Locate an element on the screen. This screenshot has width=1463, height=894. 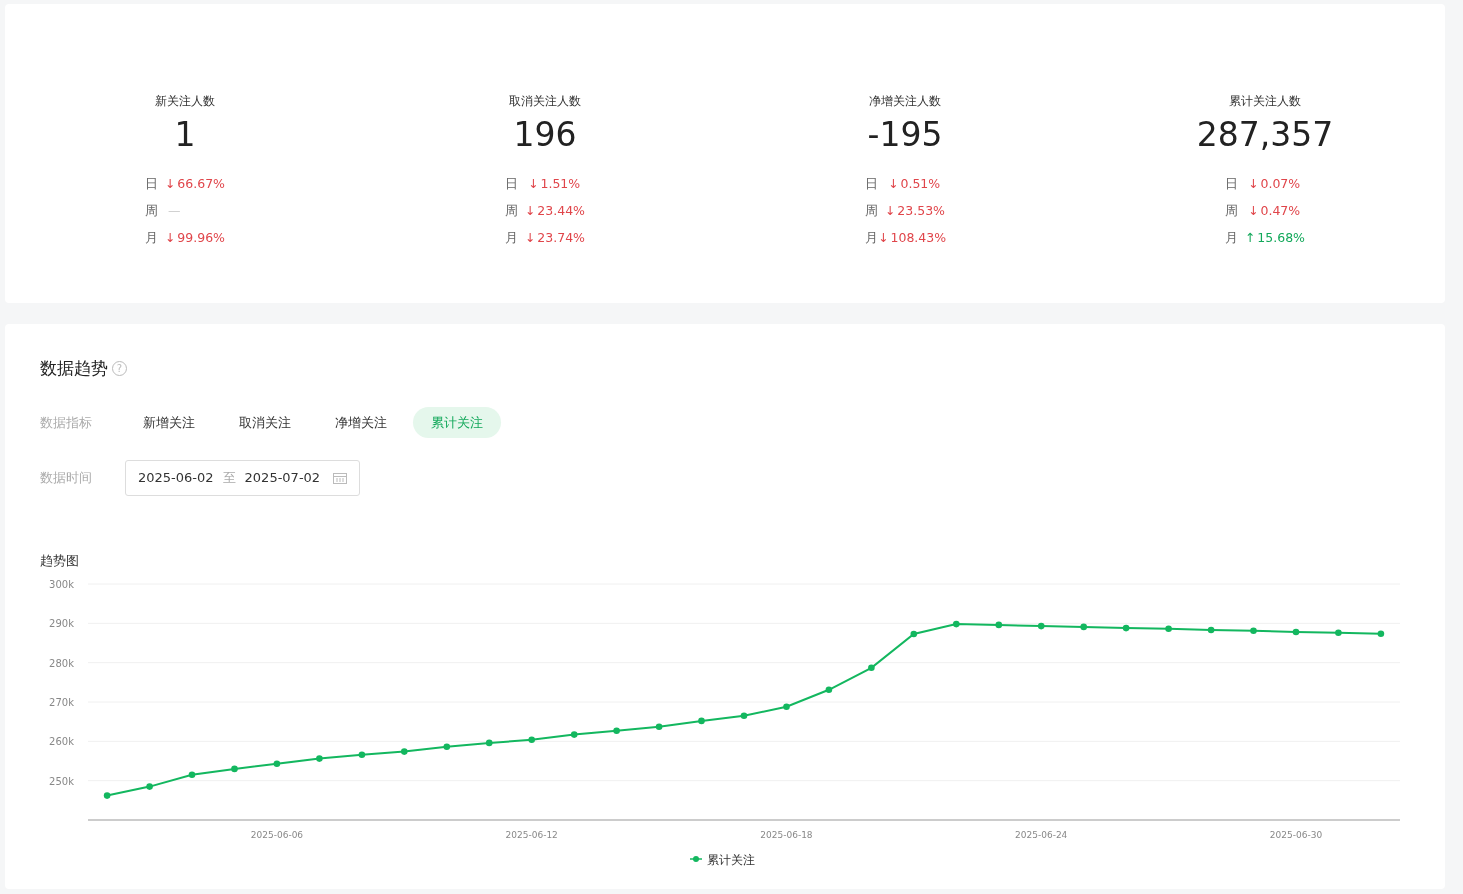
x-tick-label: 2025-06-12 is located at coordinates (531, 835).